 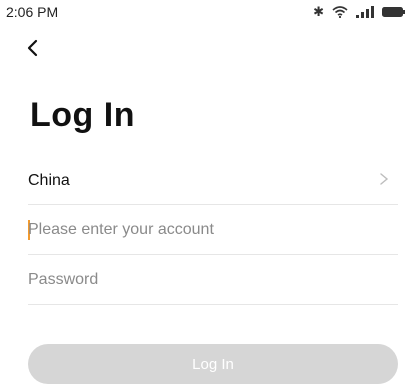 I want to click on wifi-icon, so click(x=340, y=12).